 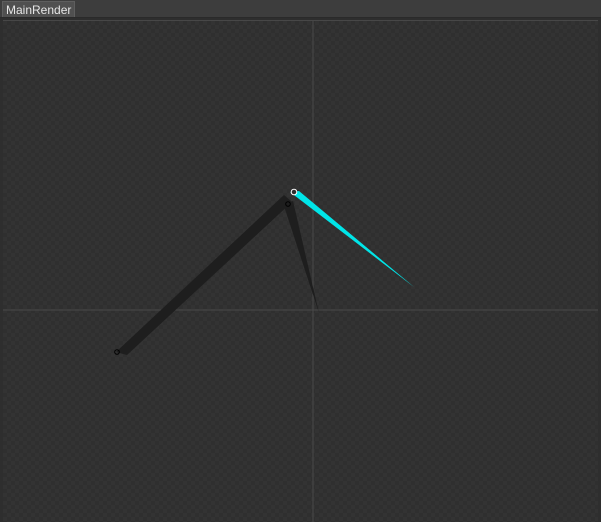 What do you see at coordinates (300, 9) in the screenshot?
I see `tab-bar: MainRender` at bounding box center [300, 9].